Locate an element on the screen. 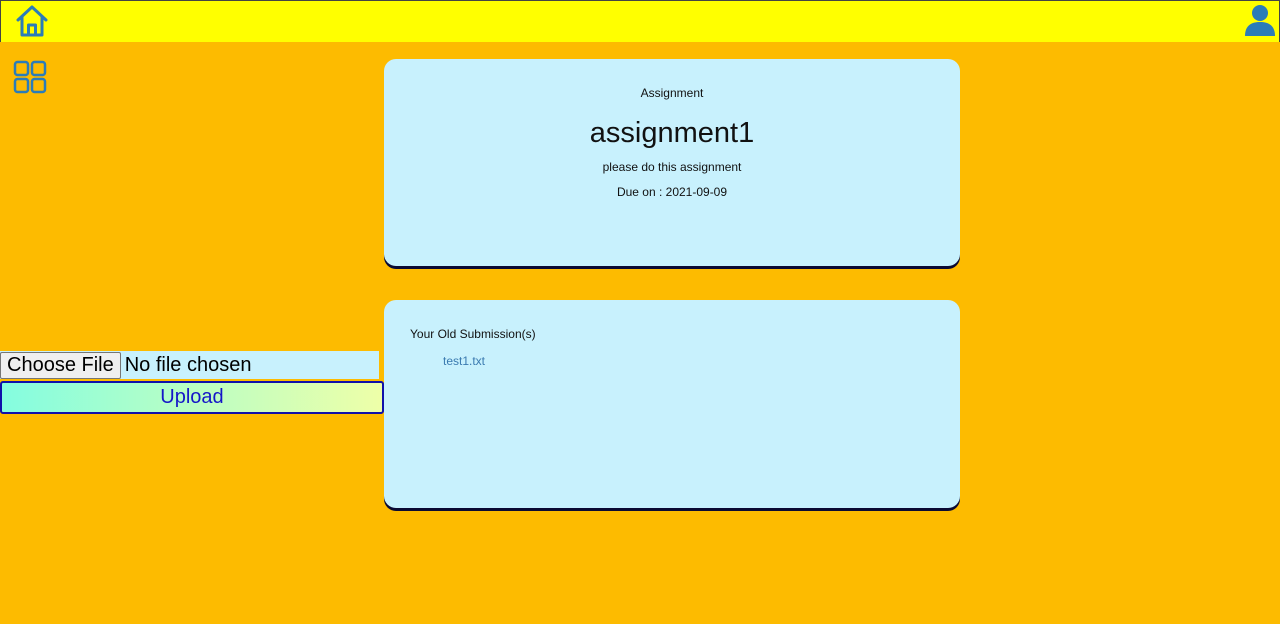 The height and width of the screenshot is (624, 1280). submission-link: test1.txt is located at coordinates (464, 361).